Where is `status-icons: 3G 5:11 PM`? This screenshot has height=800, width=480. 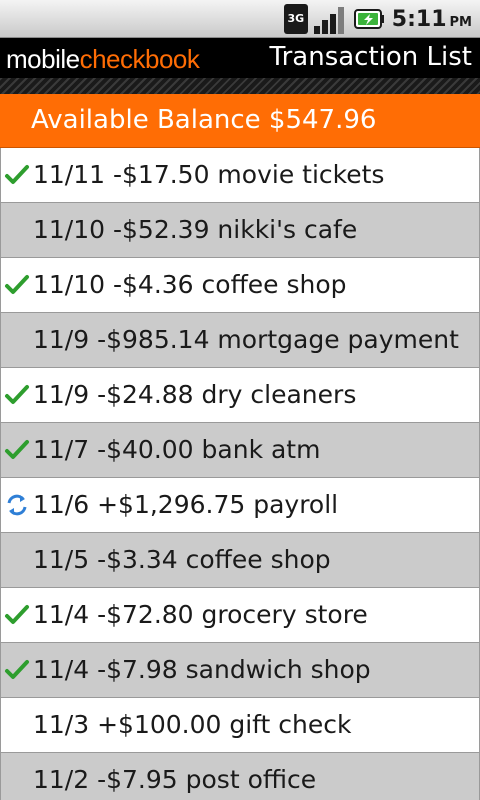 status-icons: 3G 5:11 PM is located at coordinates (377, 19).